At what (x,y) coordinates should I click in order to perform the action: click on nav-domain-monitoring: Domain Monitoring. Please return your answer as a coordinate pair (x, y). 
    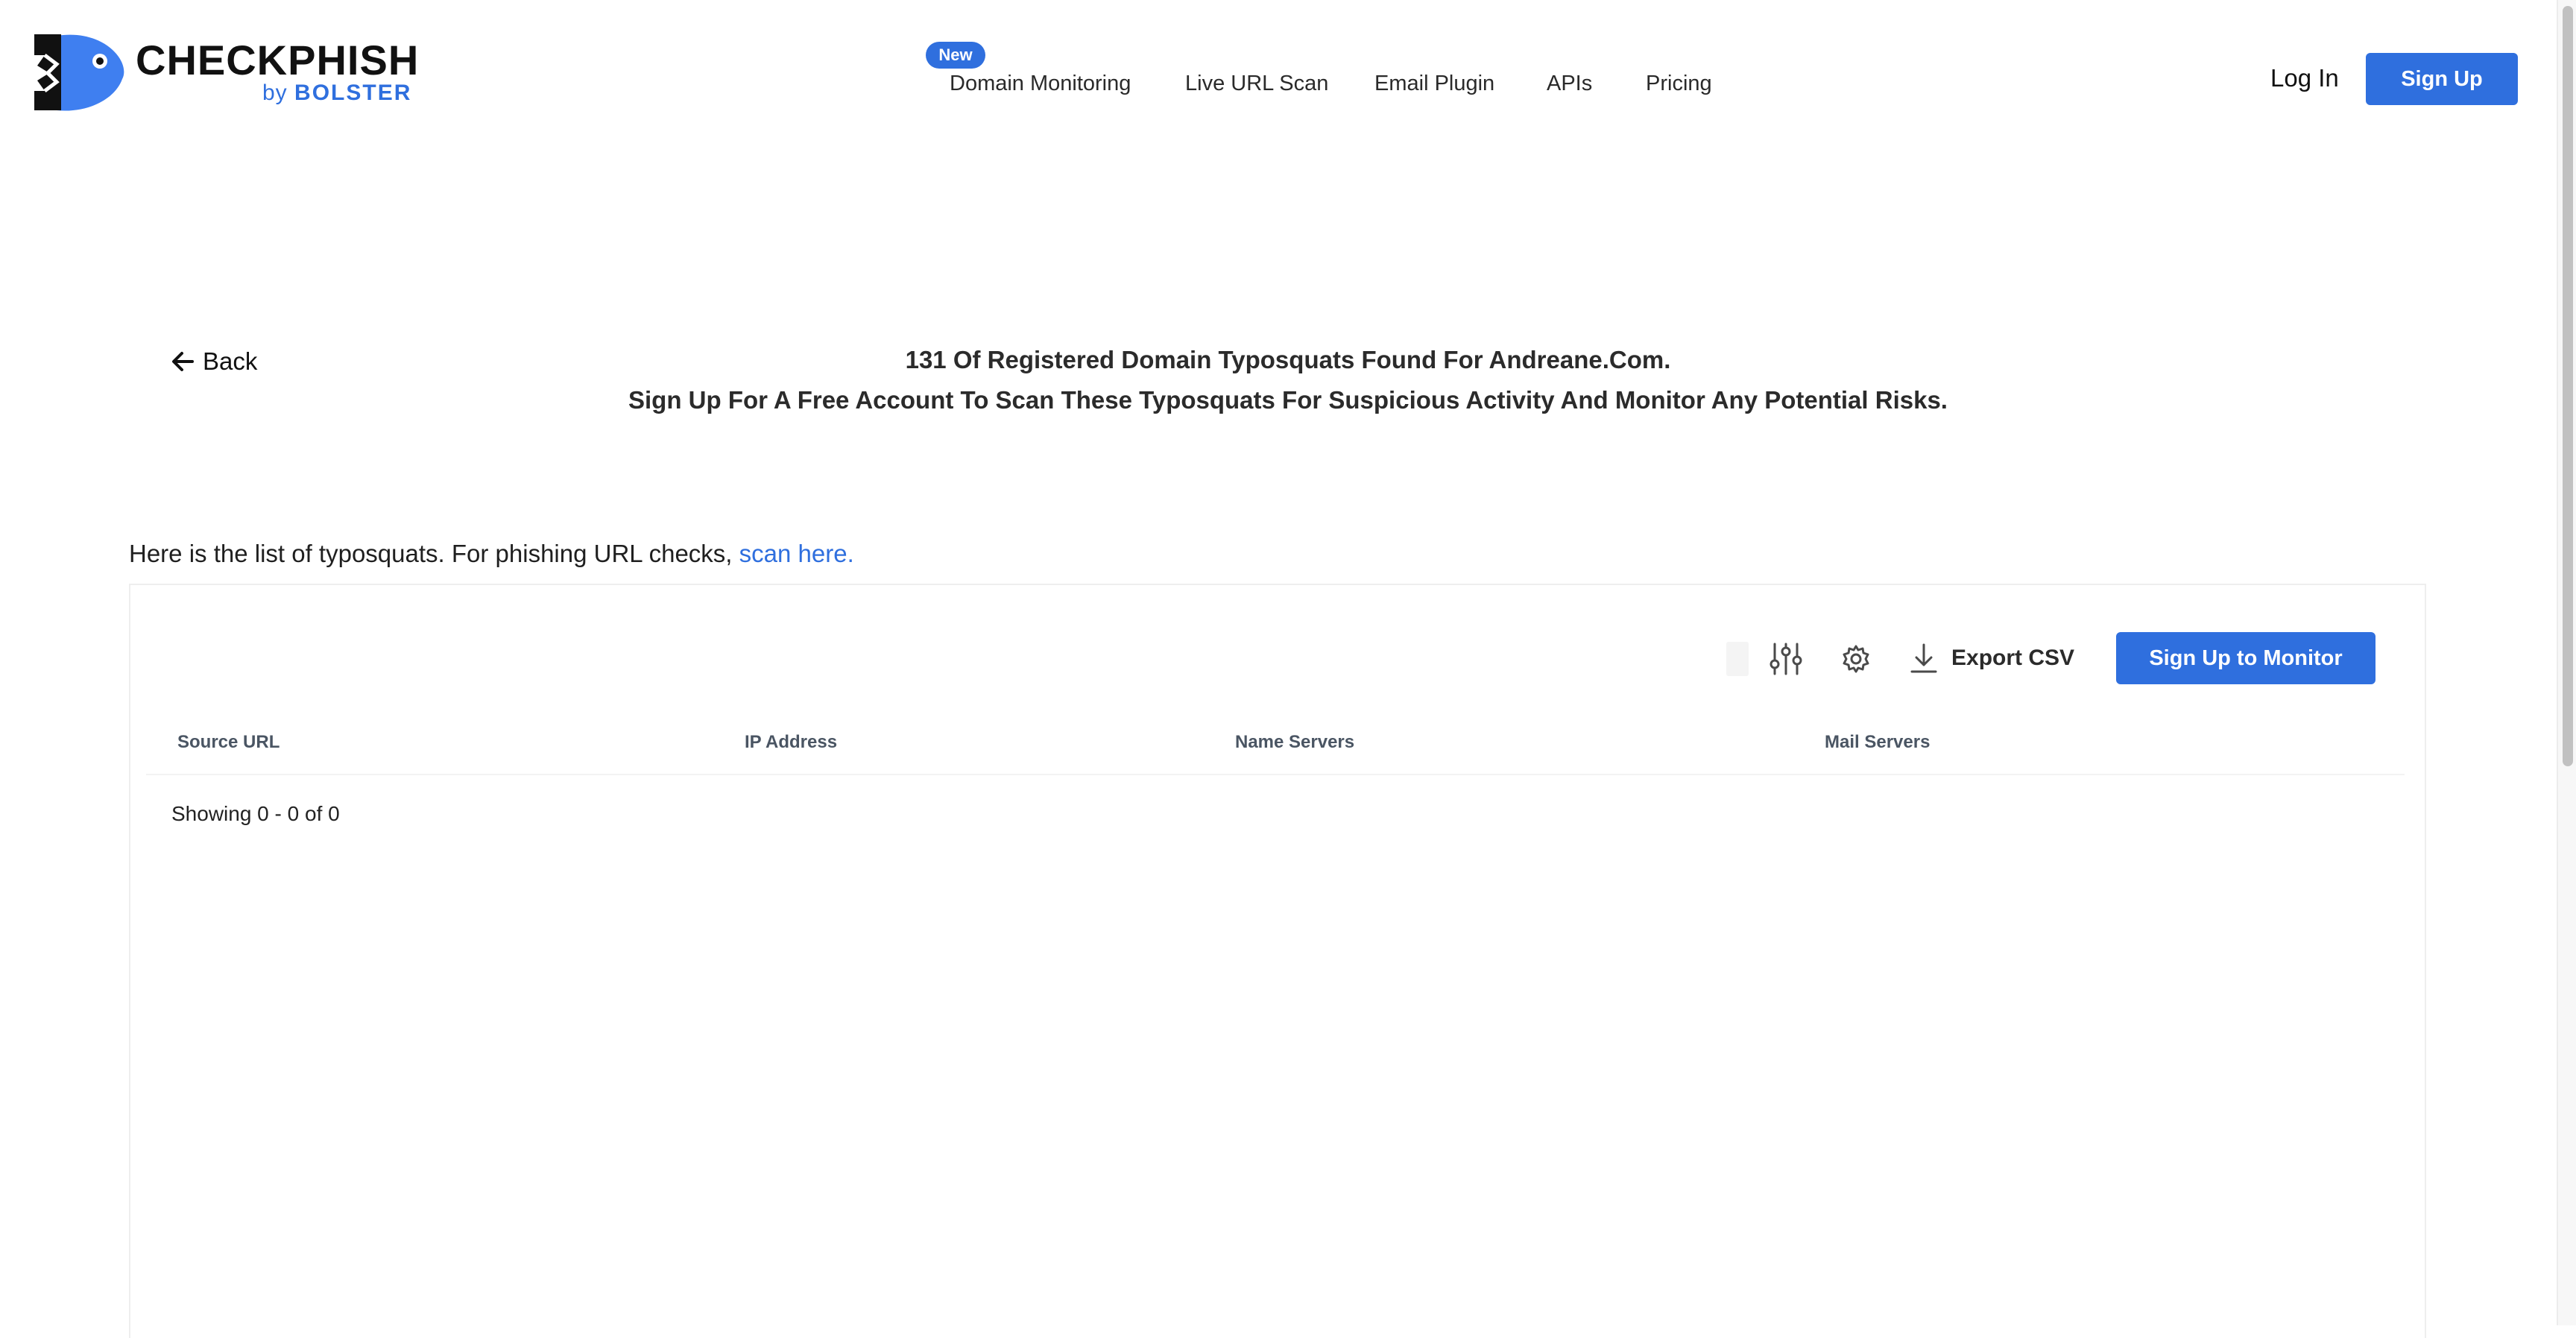
    Looking at the image, I should click on (1040, 84).